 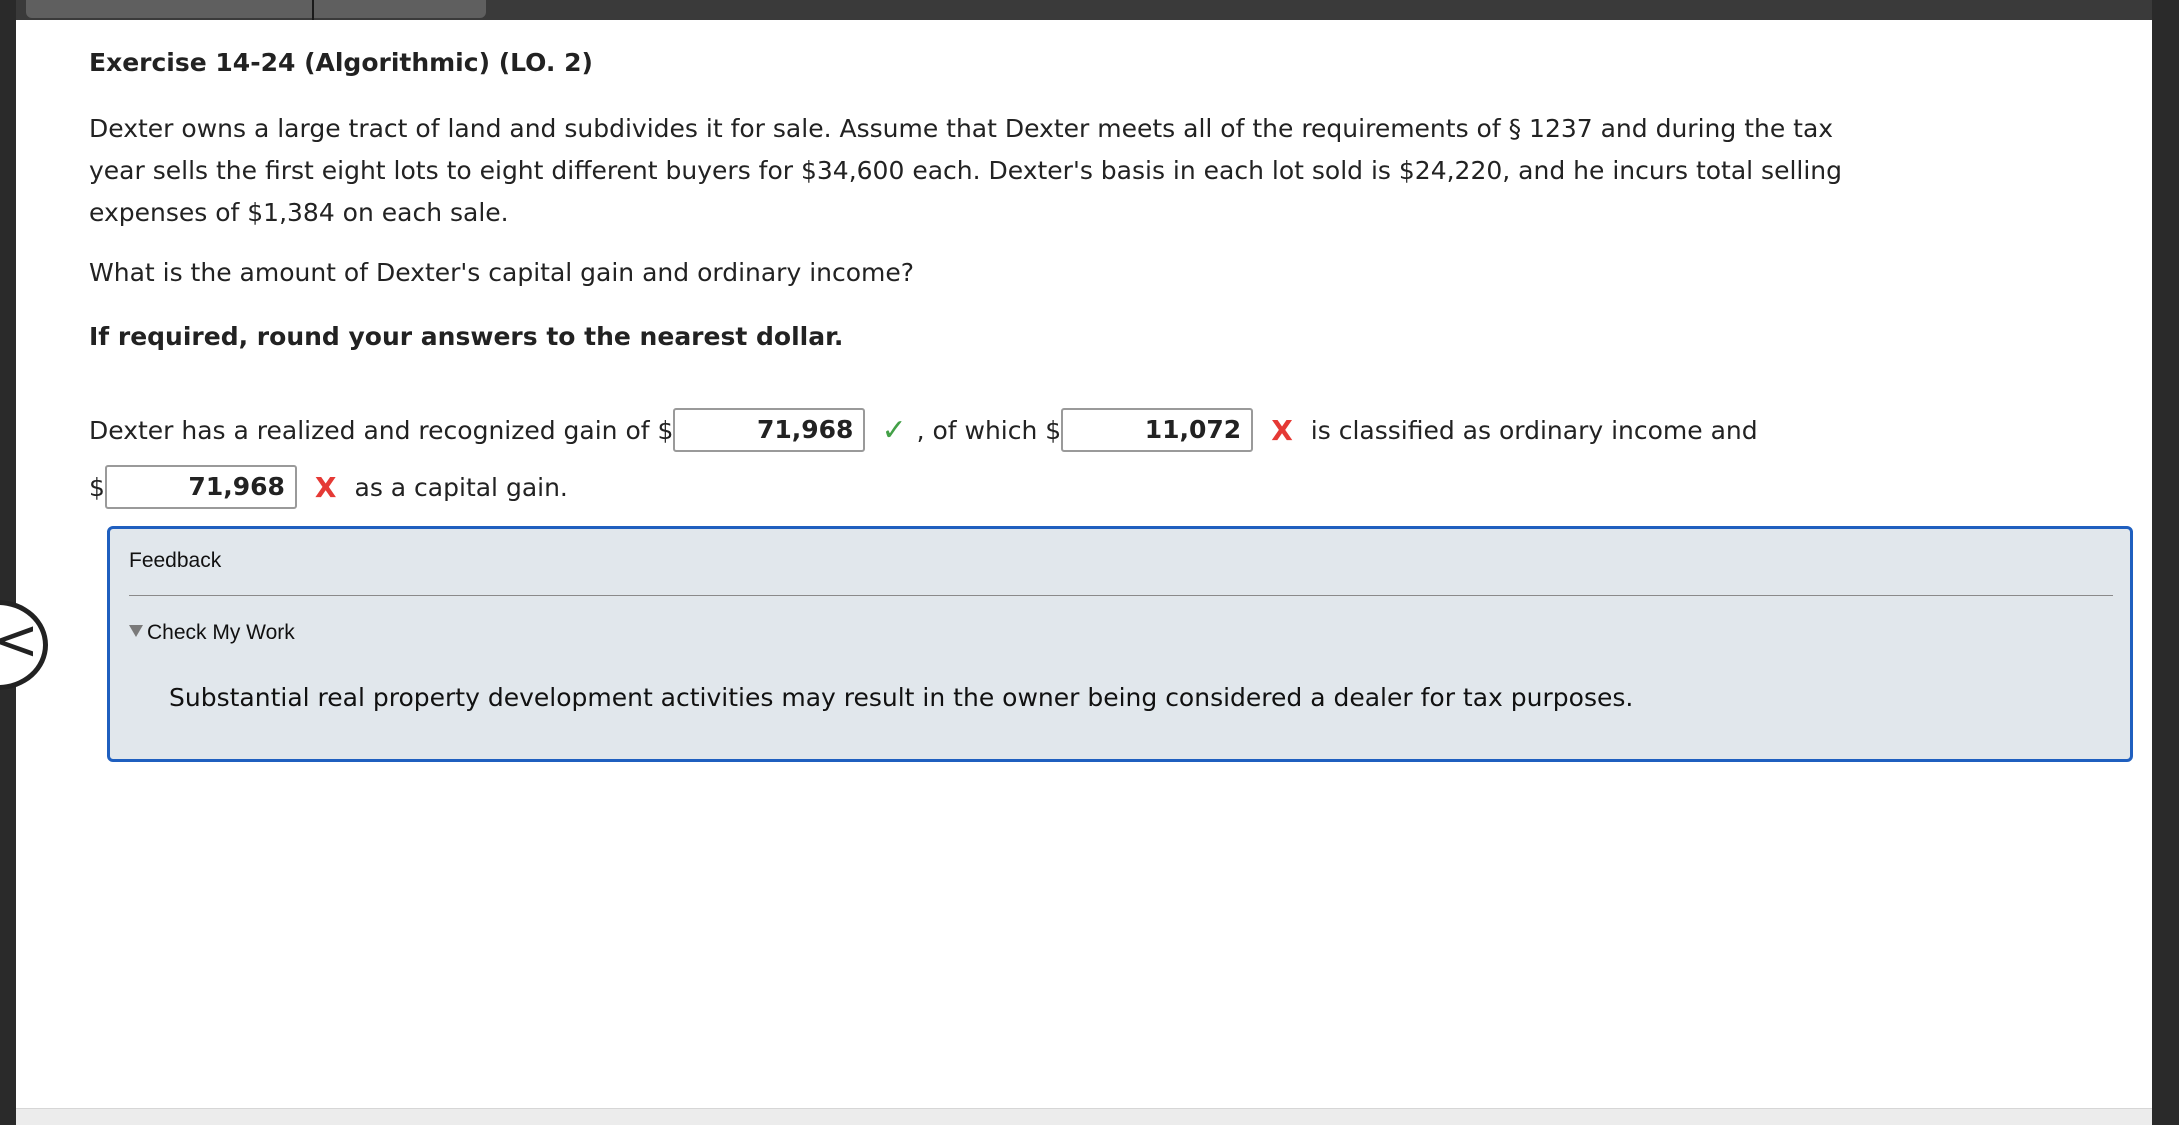 I want to click on answer-text: is classified as ordinary income and, so click(x=1534, y=430).